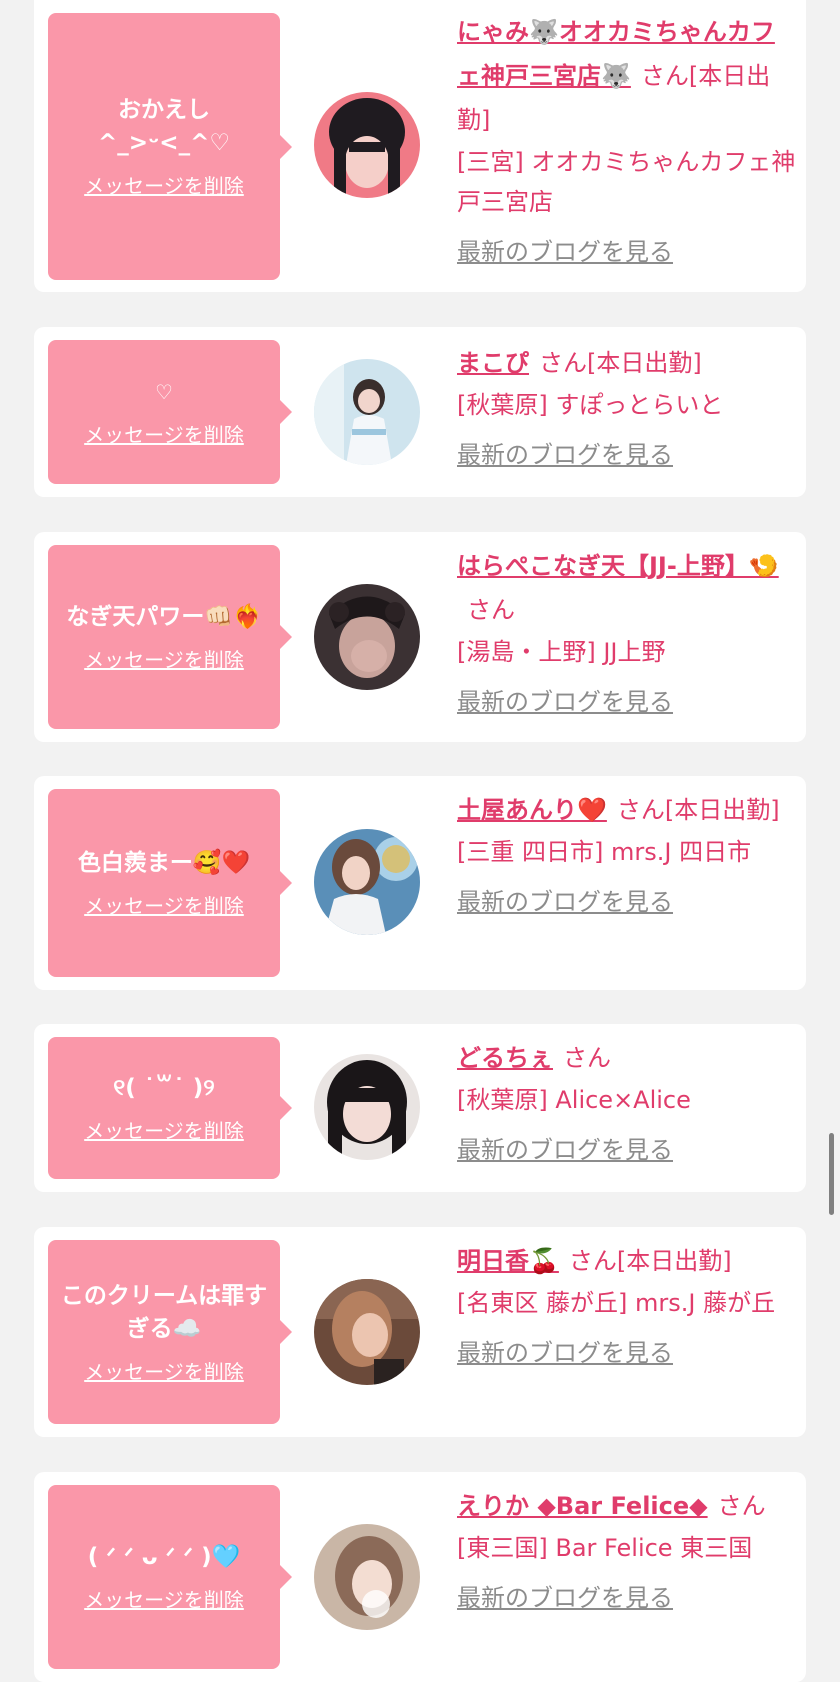 The image size is (840, 1682). I want to click on profile-name-link: はらぺこなぎ天【JJ-上野】🍤, so click(618, 566).